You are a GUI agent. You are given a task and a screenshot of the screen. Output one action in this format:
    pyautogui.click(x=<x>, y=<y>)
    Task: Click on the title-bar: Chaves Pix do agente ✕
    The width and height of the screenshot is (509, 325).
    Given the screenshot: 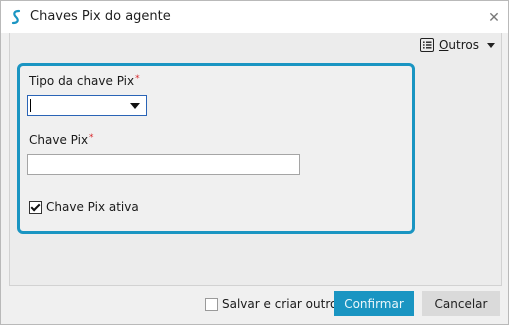 What is the action you would take?
    pyautogui.click(x=254, y=17)
    